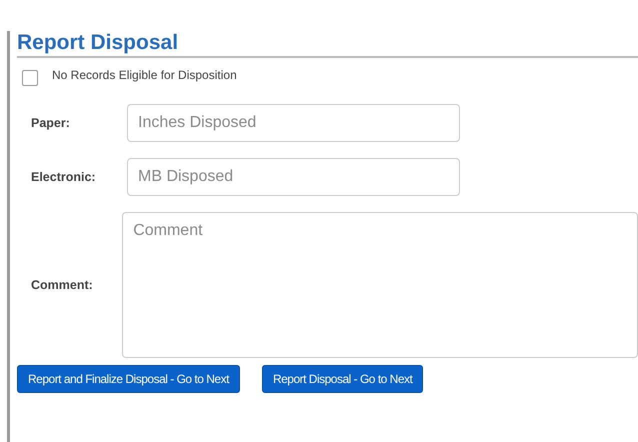 This screenshot has height=442, width=638. What do you see at coordinates (128, 379) in the screenshot?
I see `submit-button: Report and Finalize Disposal - Go to Next` at bounding box center [128, 379].